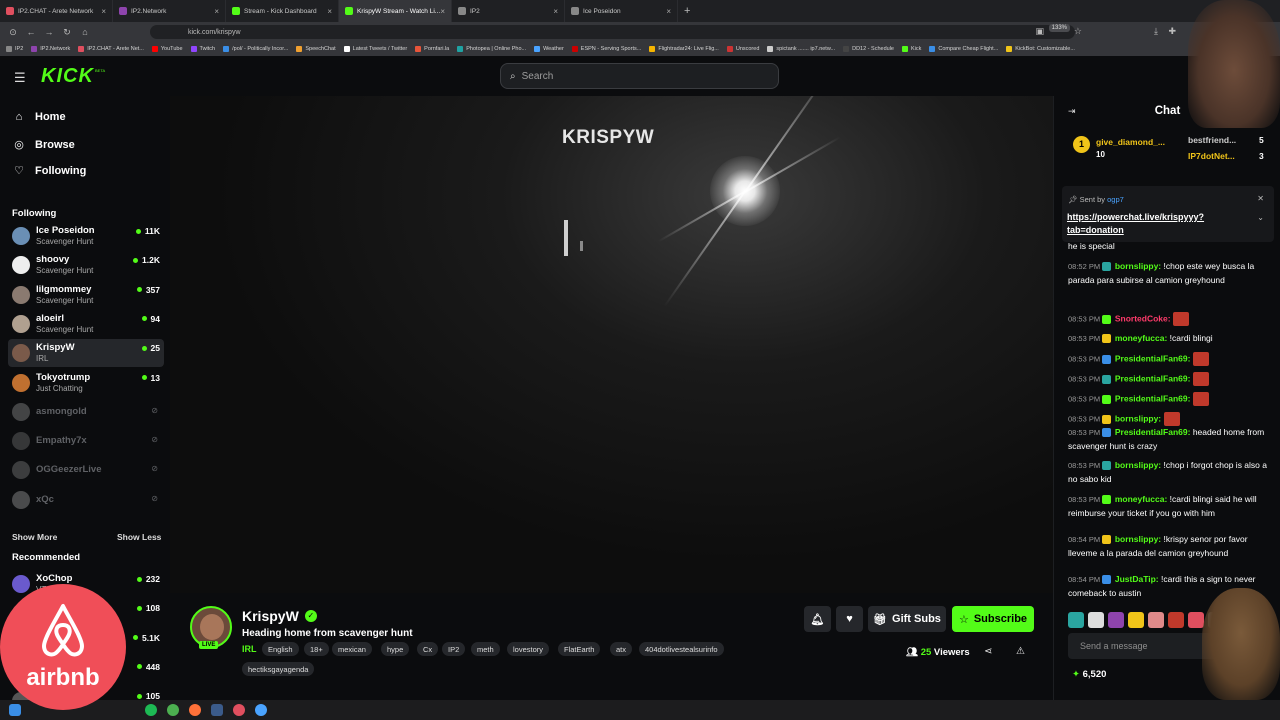  I want to click on stream-tag: IP2, so click(454, 649).